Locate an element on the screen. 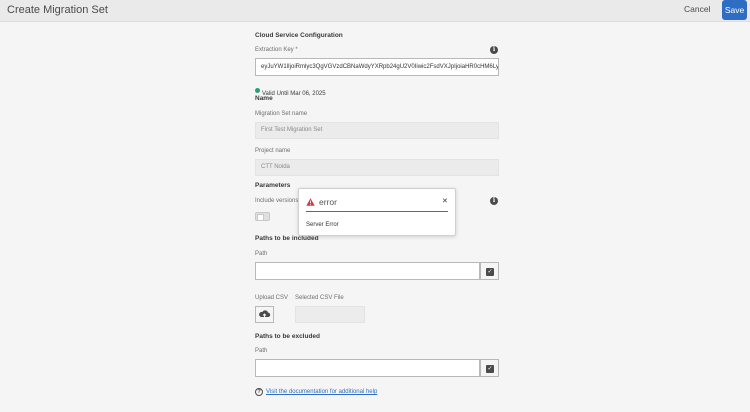  include-path-label: Path is located at coordinates (261, 254).